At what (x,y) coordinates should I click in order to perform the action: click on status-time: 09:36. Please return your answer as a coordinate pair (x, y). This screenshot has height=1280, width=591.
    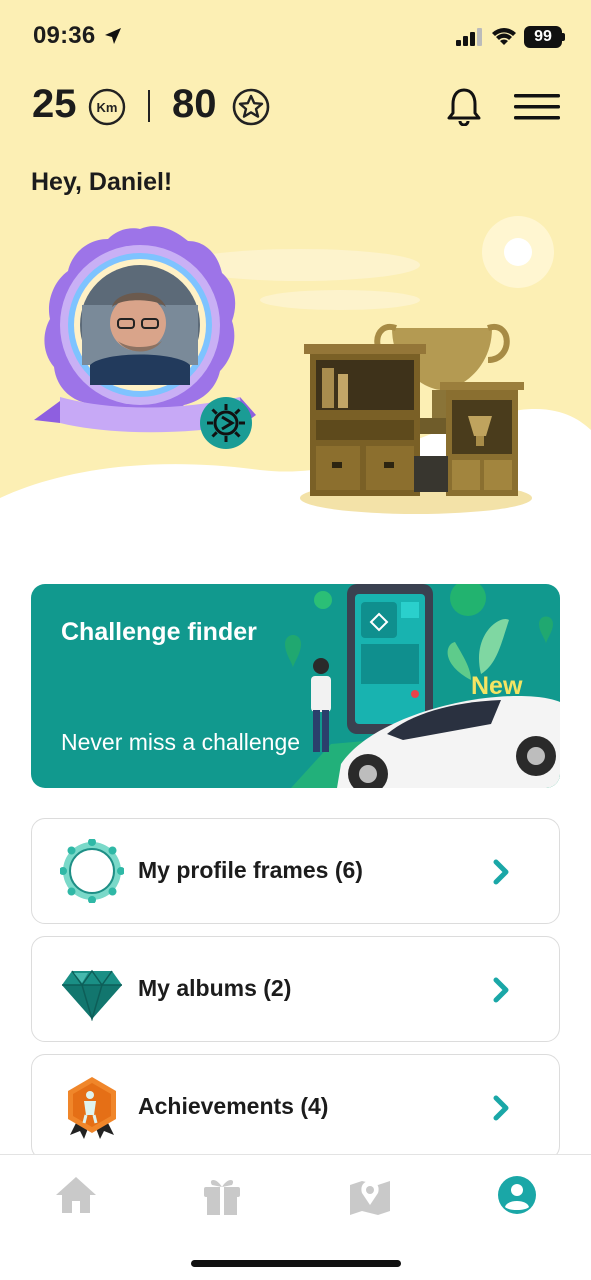
    Looking at the image, I should click on (64, 35).